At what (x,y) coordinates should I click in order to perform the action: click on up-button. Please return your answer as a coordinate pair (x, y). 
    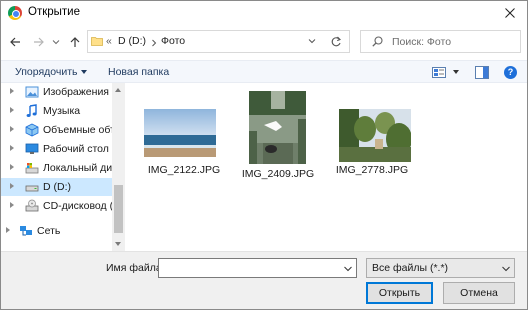
    Looking at the image, I should click on (75, 42).